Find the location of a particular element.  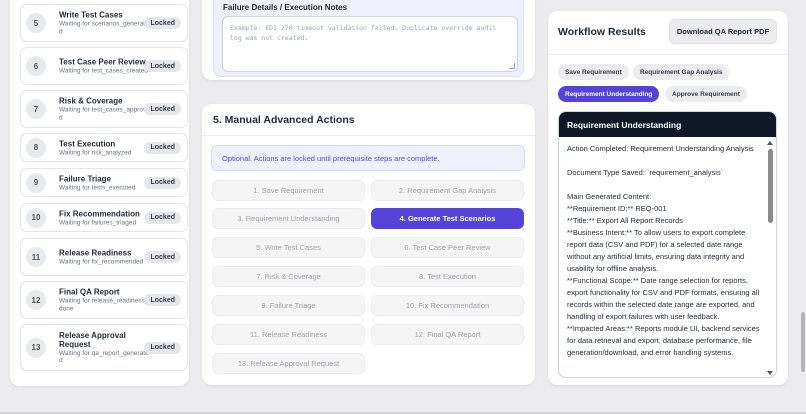

output-line: **Title:** Export All Report Records is located at coordinates (625, 220).